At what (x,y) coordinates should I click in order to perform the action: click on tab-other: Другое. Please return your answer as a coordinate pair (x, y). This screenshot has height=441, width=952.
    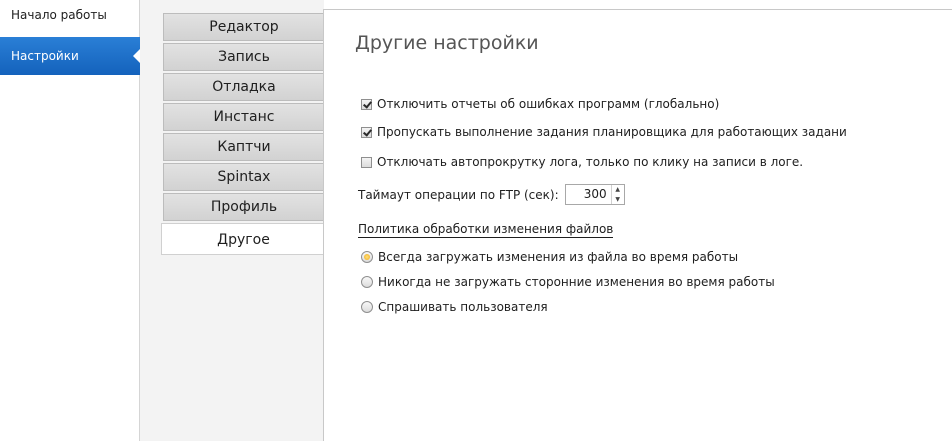
    Looking at the image, I should click on (243, 239).